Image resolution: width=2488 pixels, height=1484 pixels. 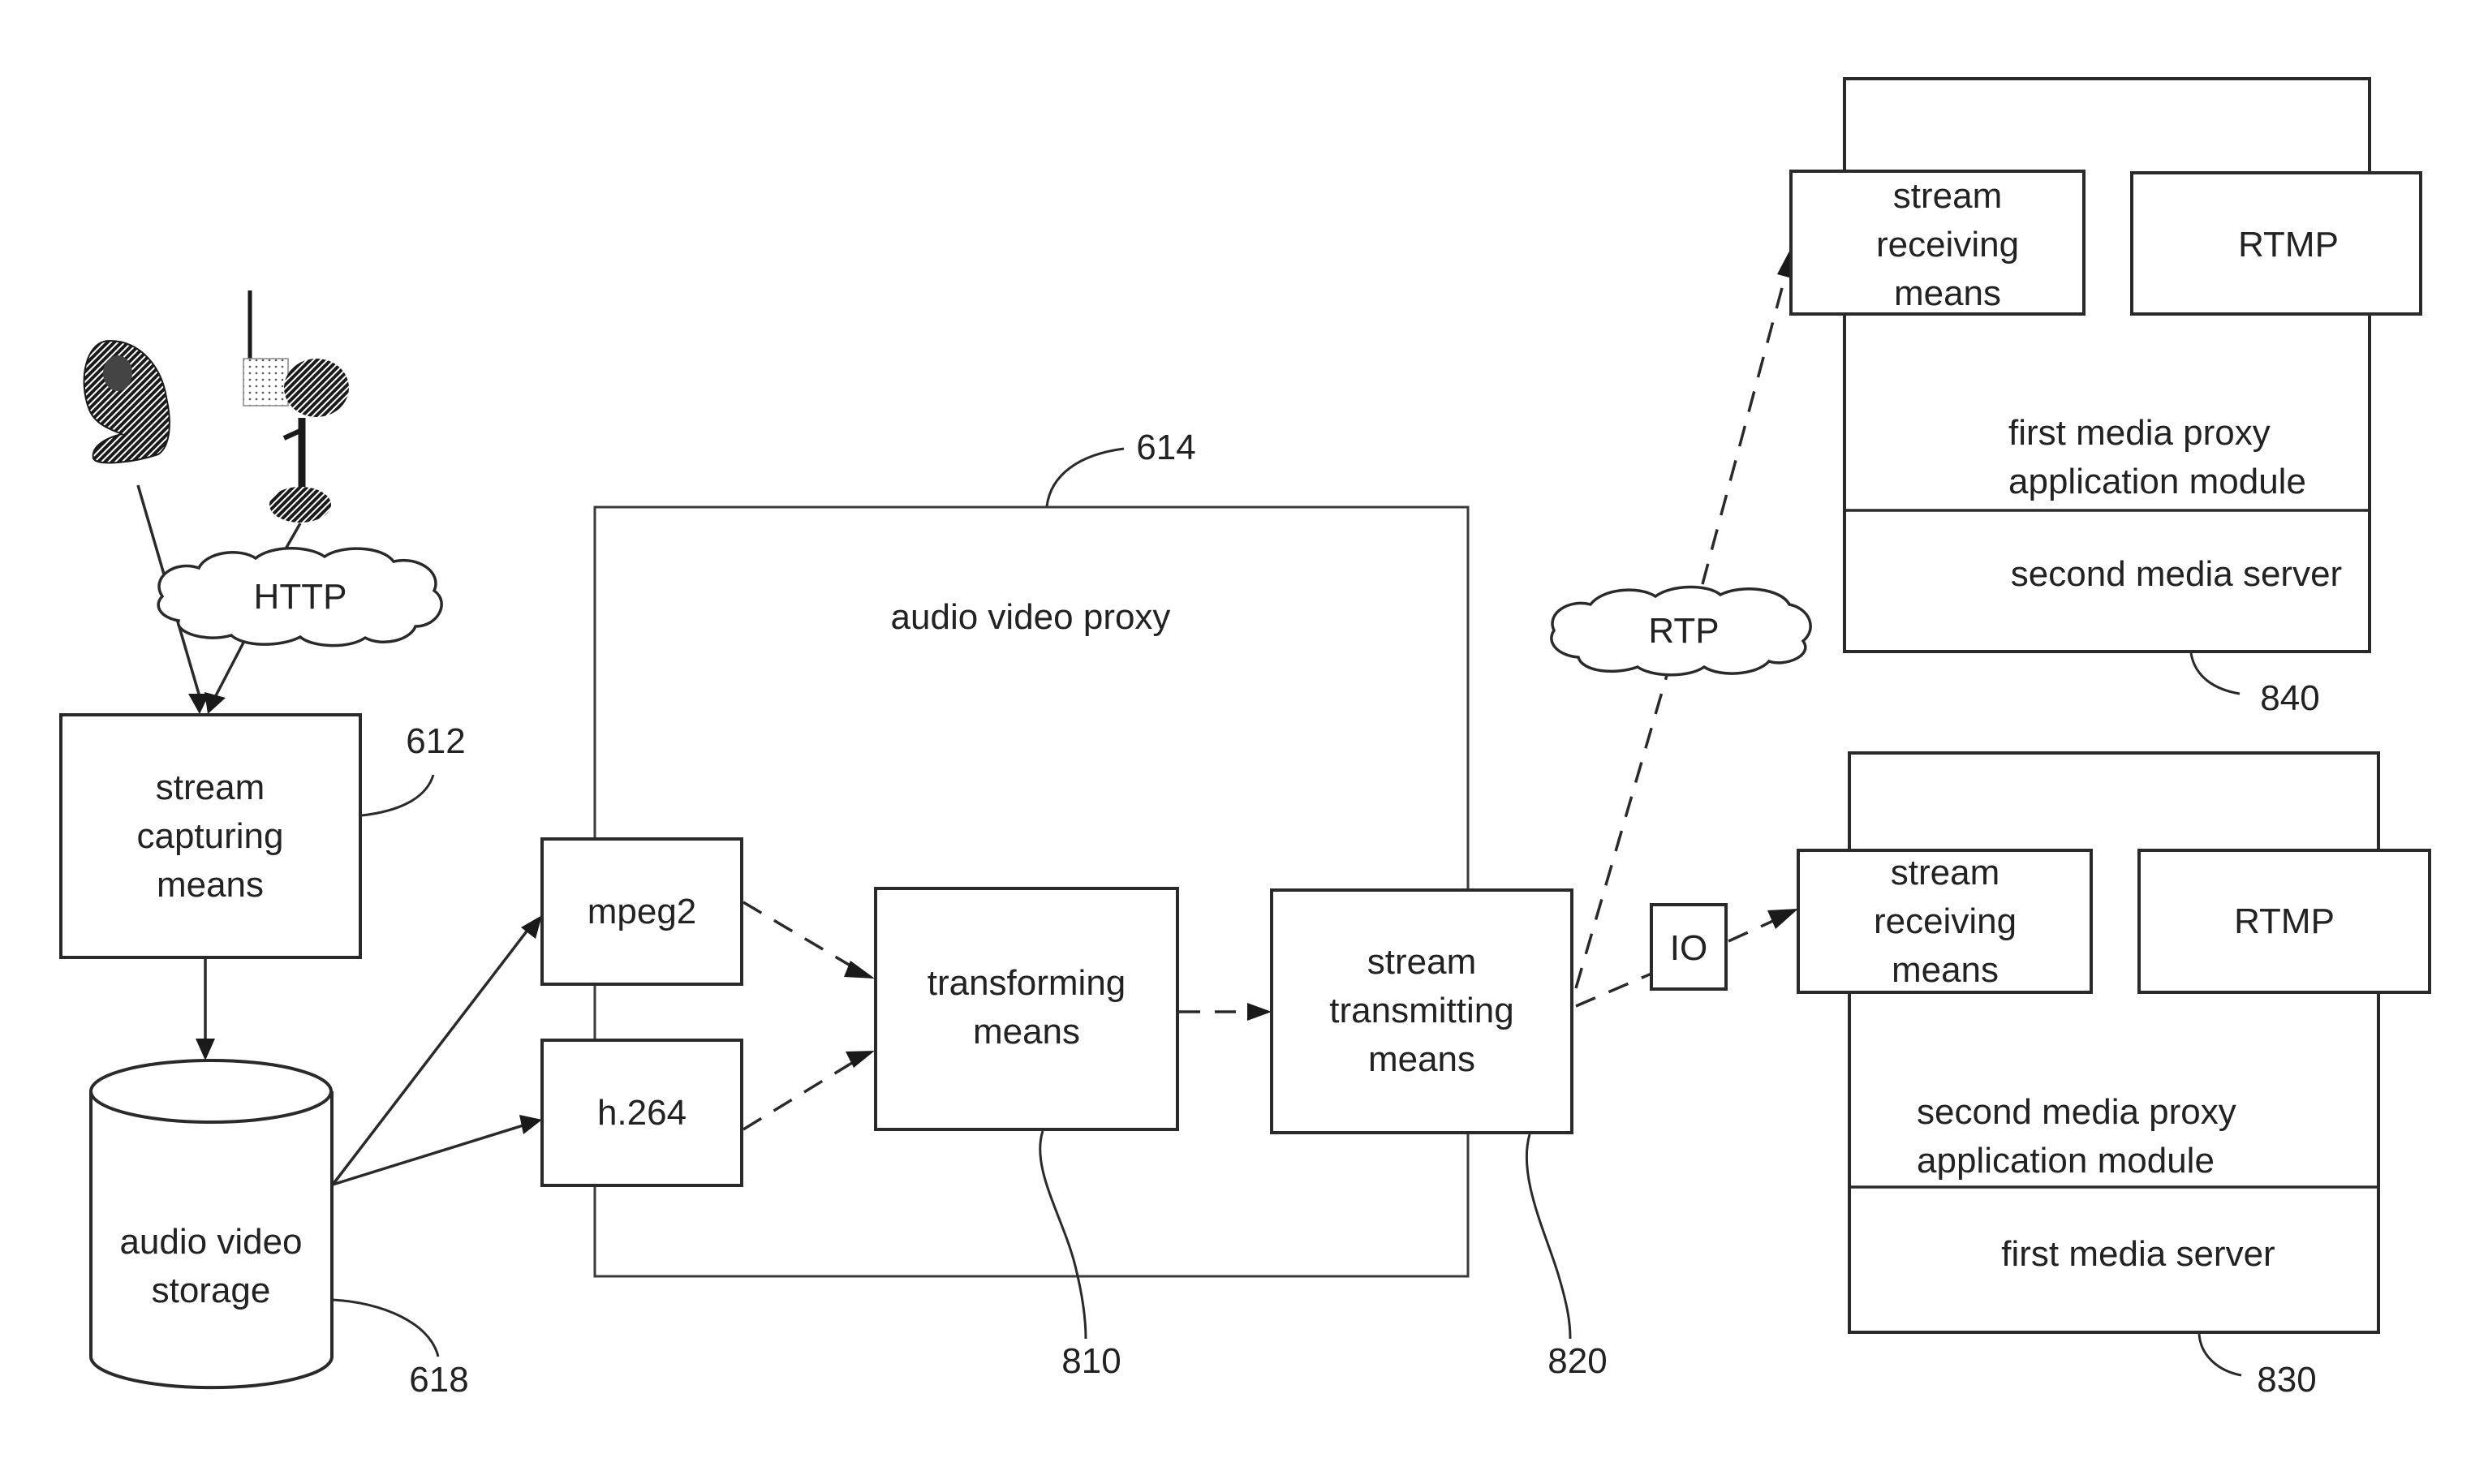 What do you see at coordinates (211, 885) in the screenshot?
I see `capture-line-3: means` at bounding box center [211, 885].